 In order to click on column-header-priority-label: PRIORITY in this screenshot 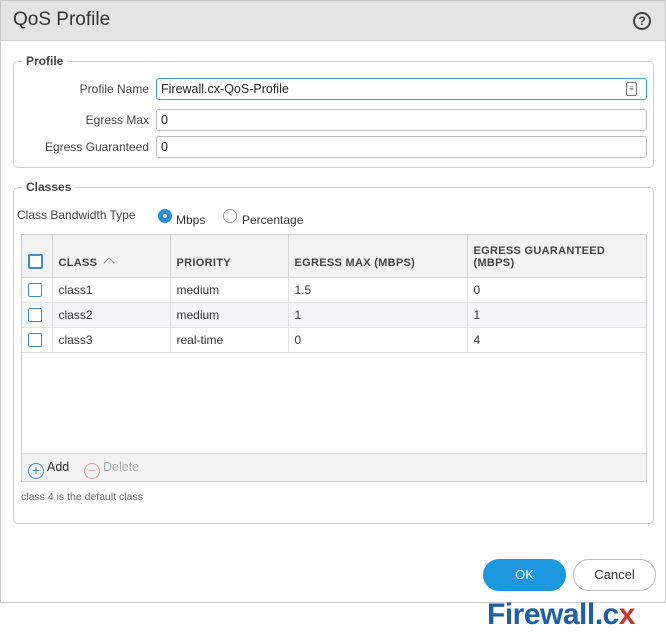, I will do `click(203, 262)`.